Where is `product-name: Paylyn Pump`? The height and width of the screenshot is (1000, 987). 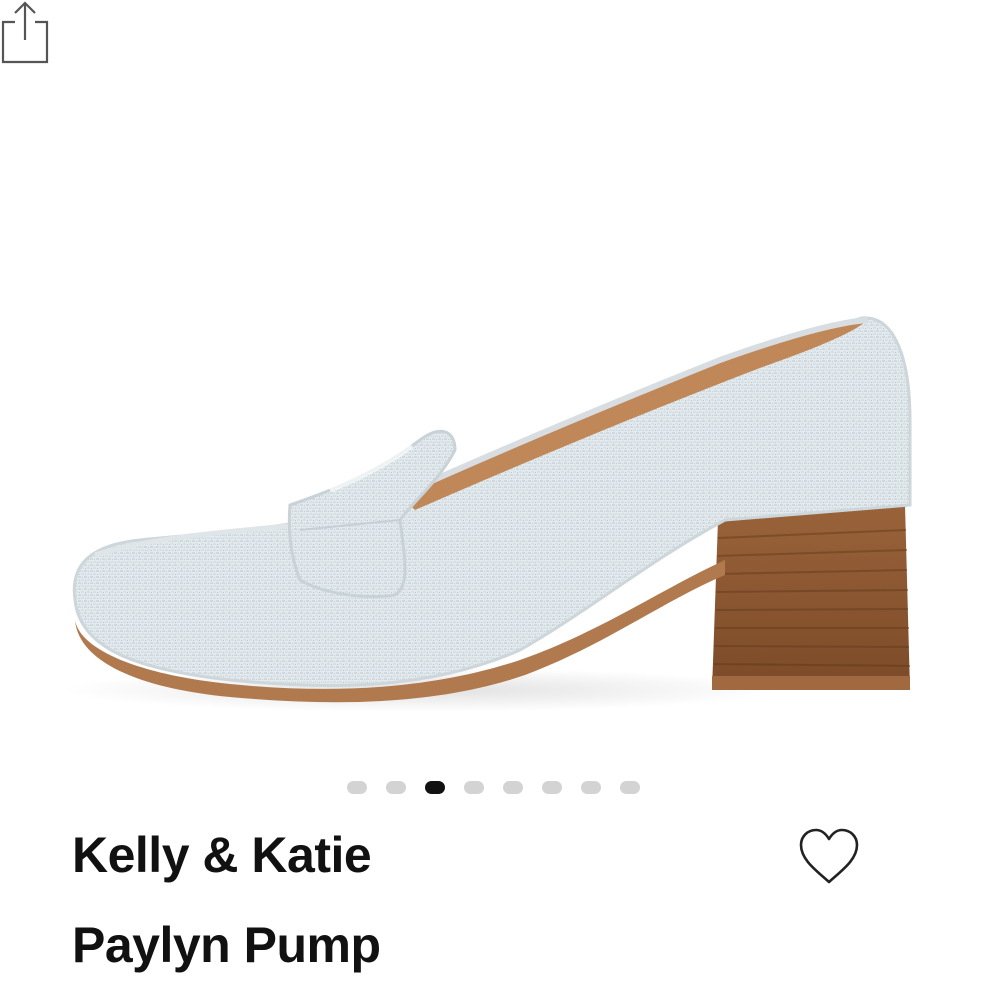
product-name: Paylyn Pump is located at coordinates (226, 945).